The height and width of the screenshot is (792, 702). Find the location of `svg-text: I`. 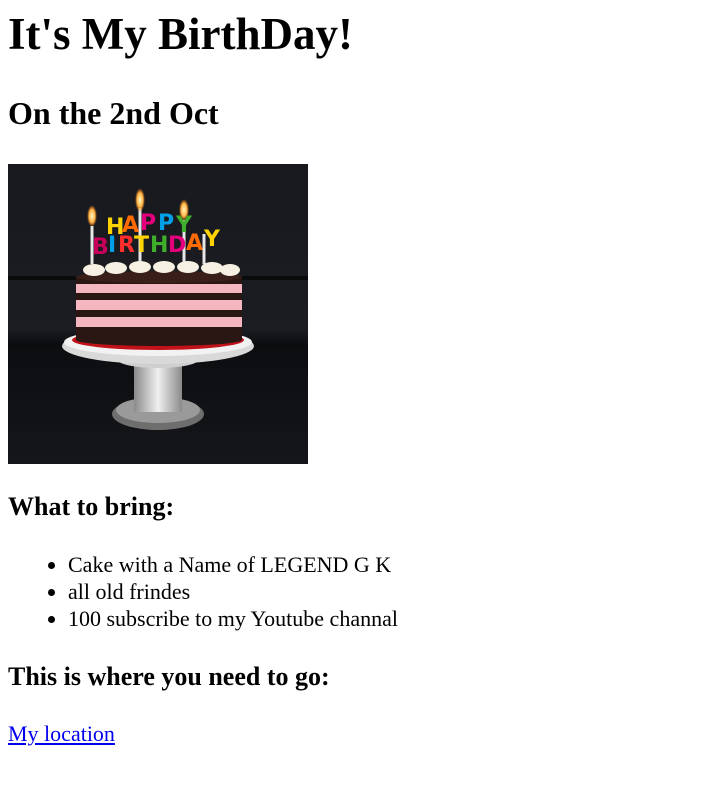

svg-text: I is located at coordinates (112, 245).